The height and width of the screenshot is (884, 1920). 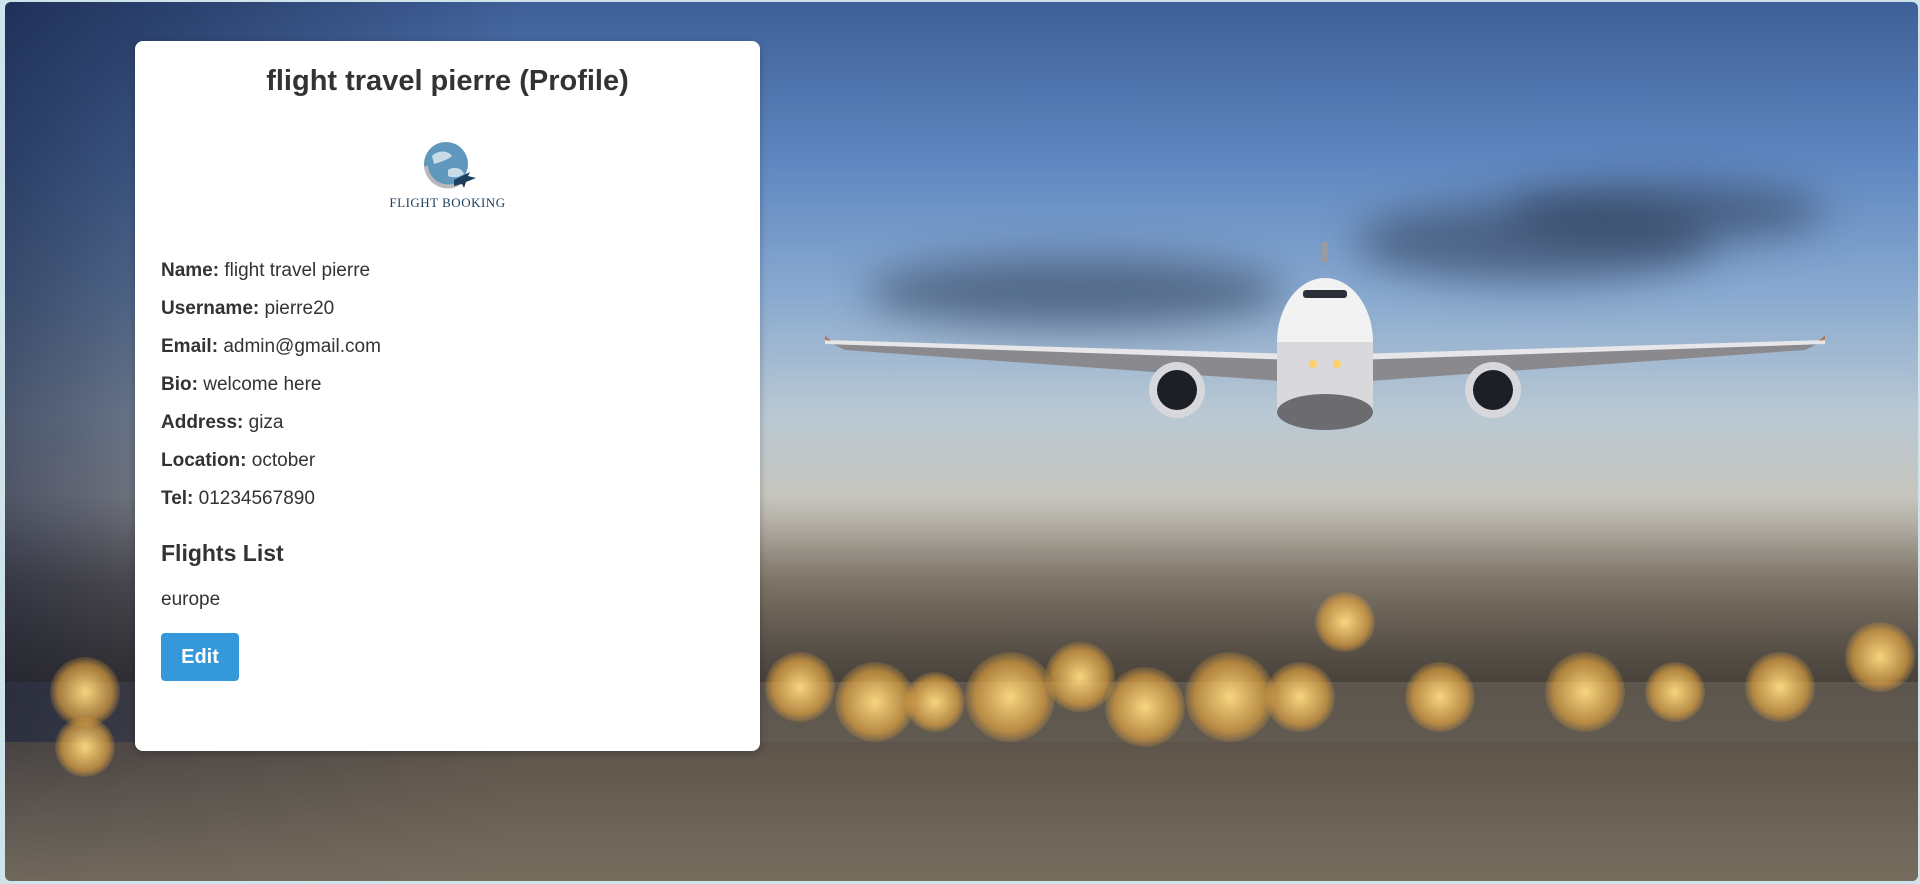 What do you see at coordinates (447, 279) in the screenshot?
I see `info-row-name: Name: flight travel pierre` at bounding box center [447, 279].